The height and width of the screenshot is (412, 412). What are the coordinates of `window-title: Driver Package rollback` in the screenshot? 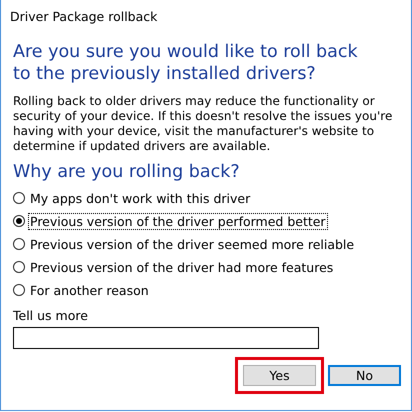 It's located at (83, 17).